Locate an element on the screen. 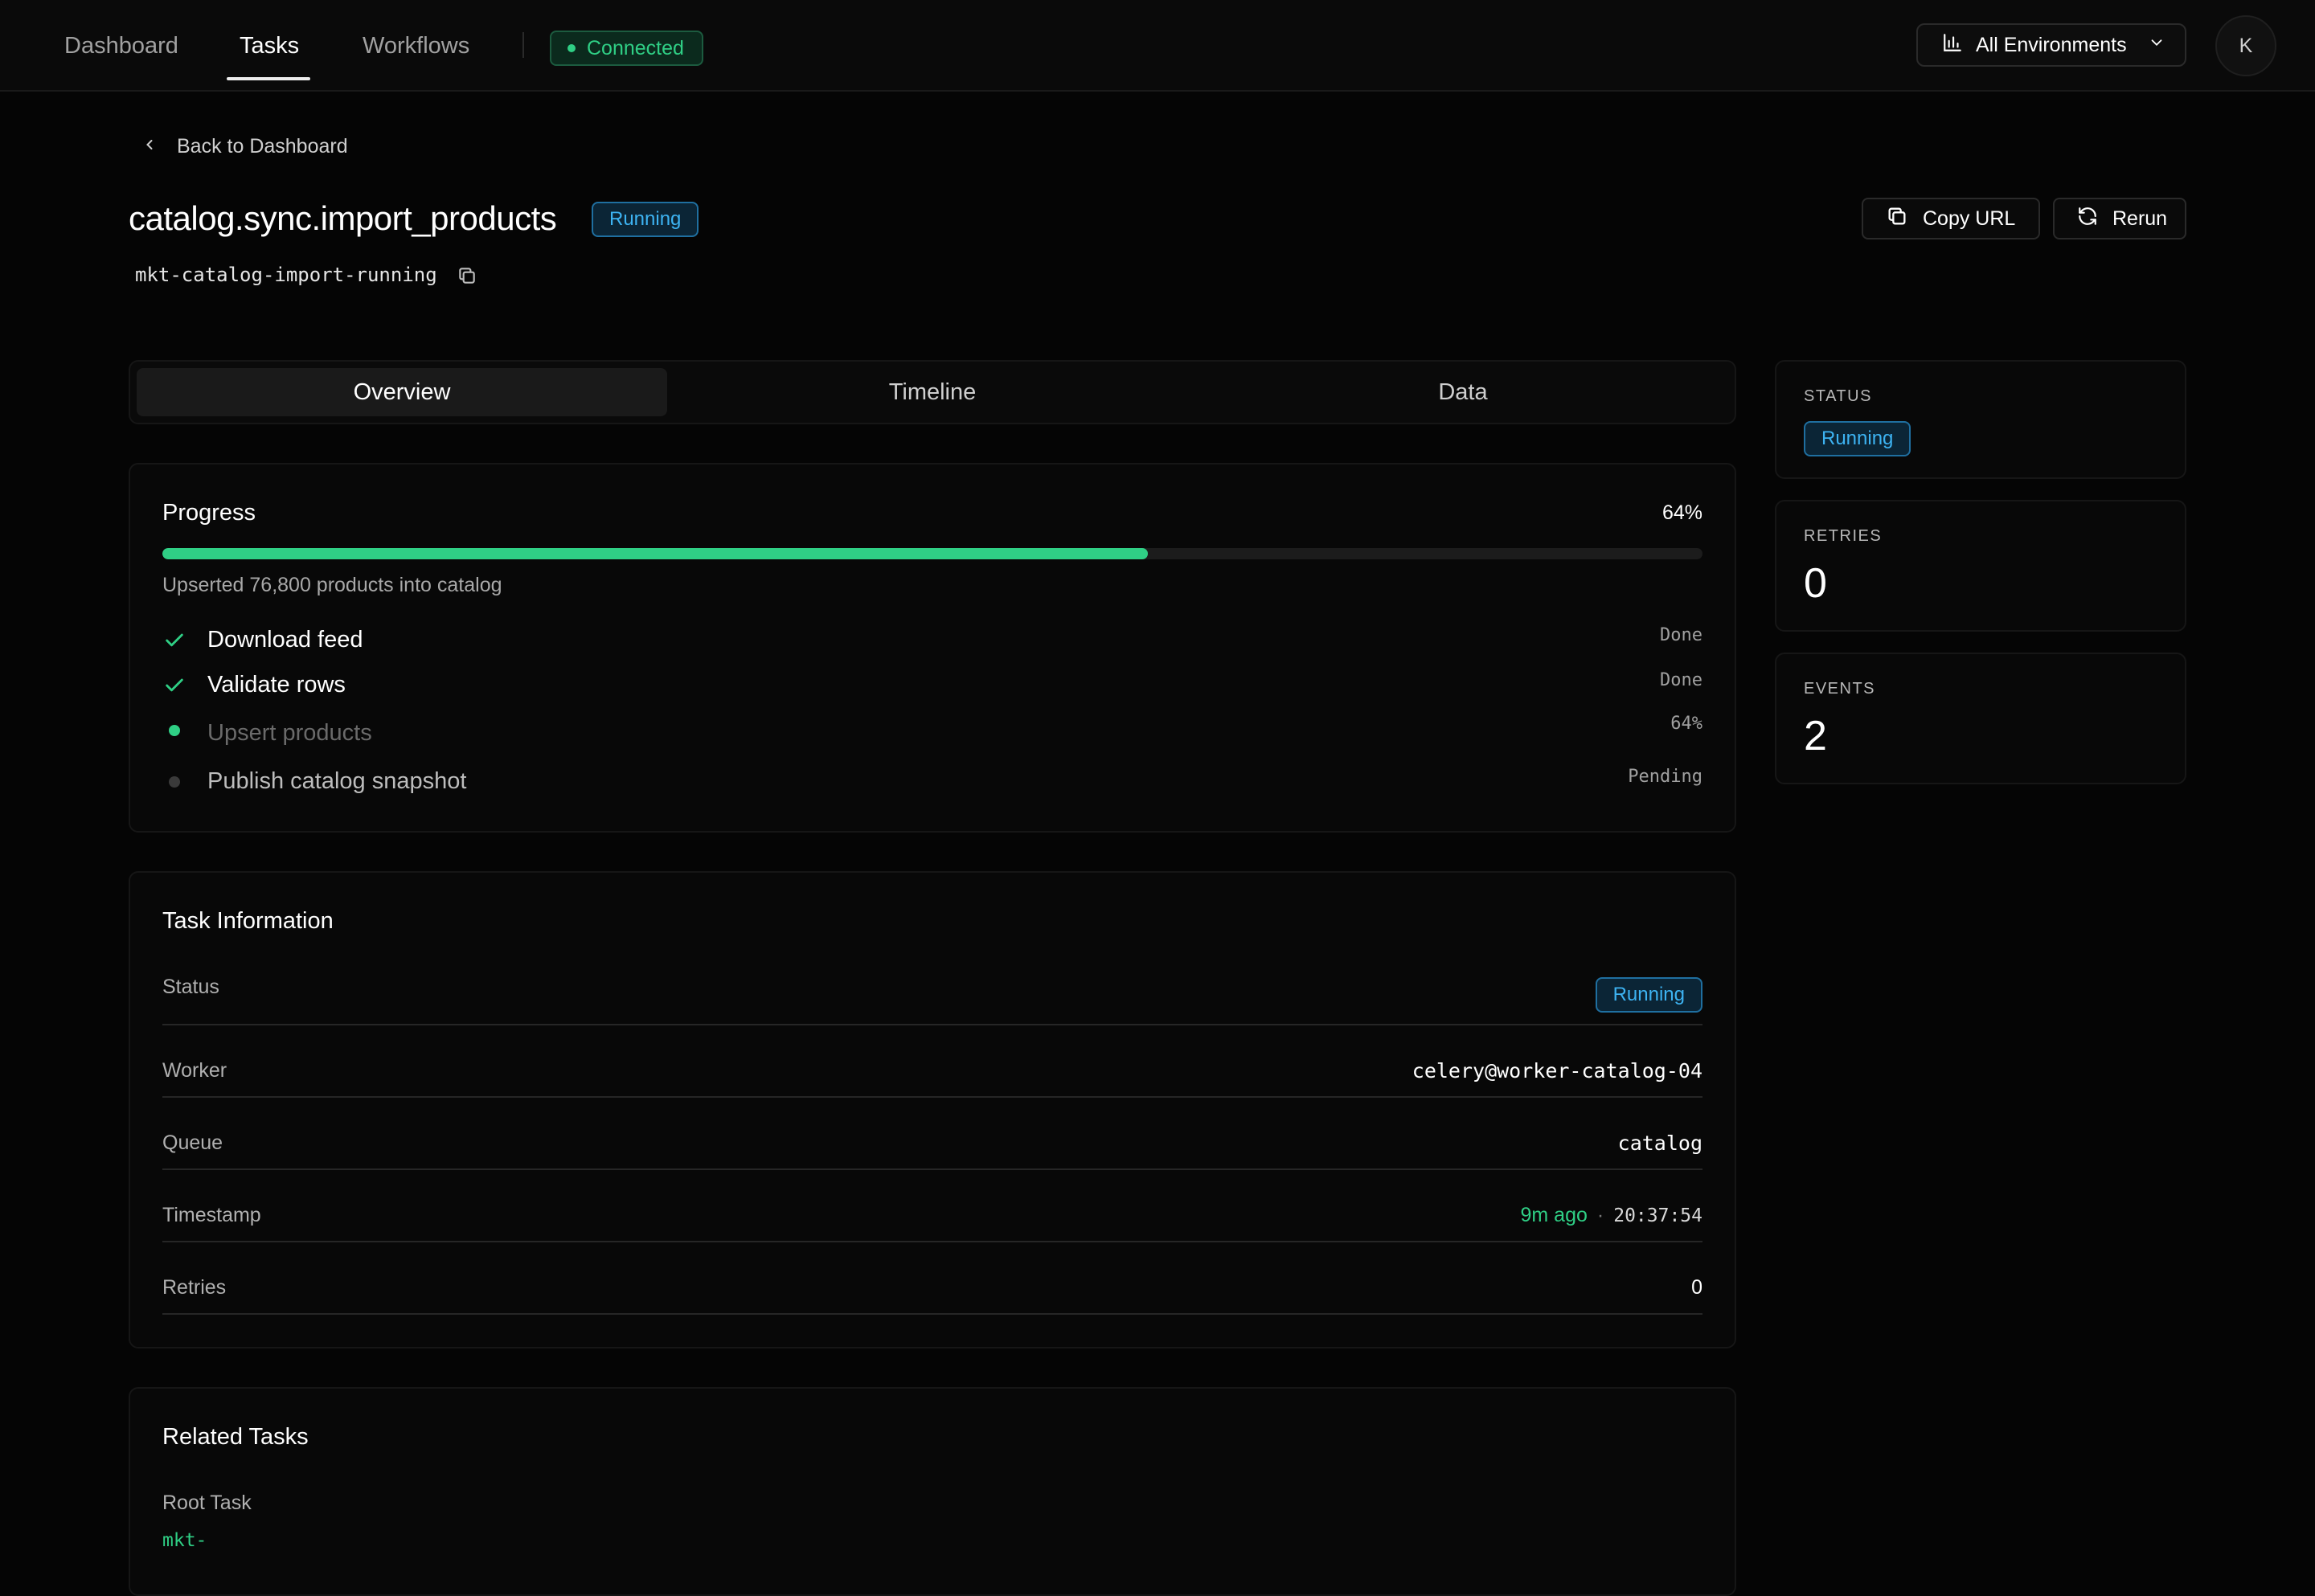 The width and height of the screenshot is (2315, 1596). progress-step: Upsert products 64% is located at coordinates (932, 732).